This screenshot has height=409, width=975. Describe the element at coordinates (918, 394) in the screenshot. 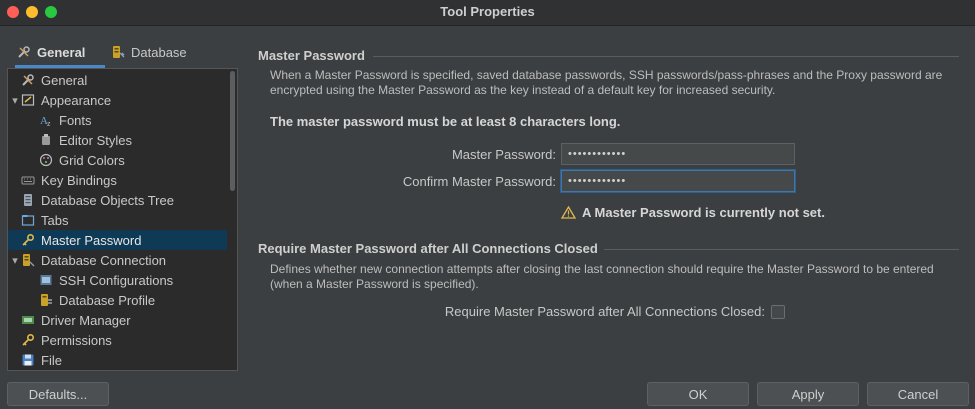

I see `cancel-button: Cancel` at that location.